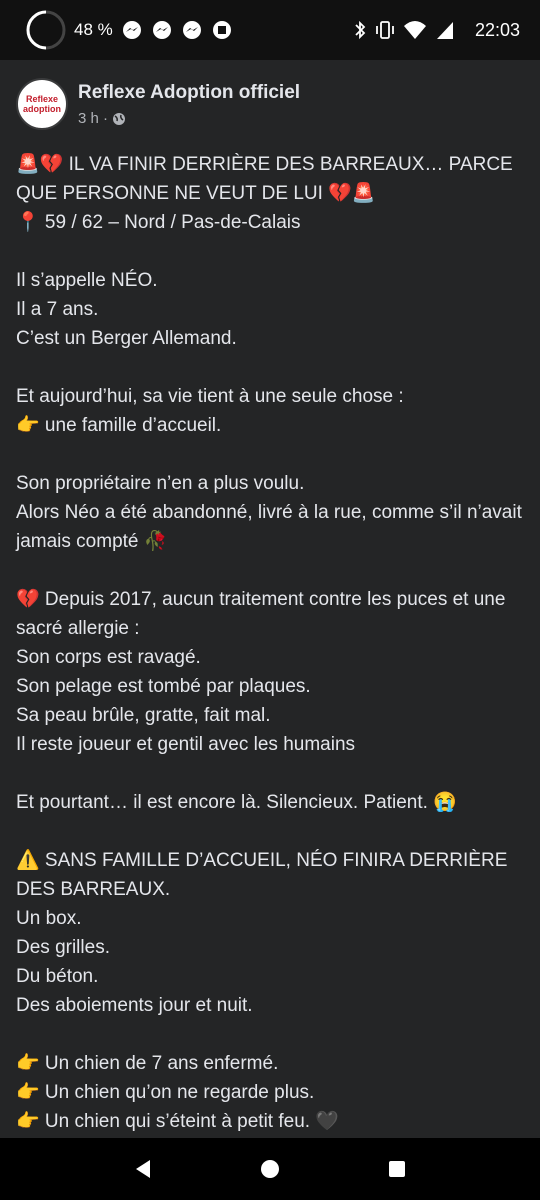  Describe the element at coordinates (497, 29) in the screenshot. I see `clock: 22:03` at that location.